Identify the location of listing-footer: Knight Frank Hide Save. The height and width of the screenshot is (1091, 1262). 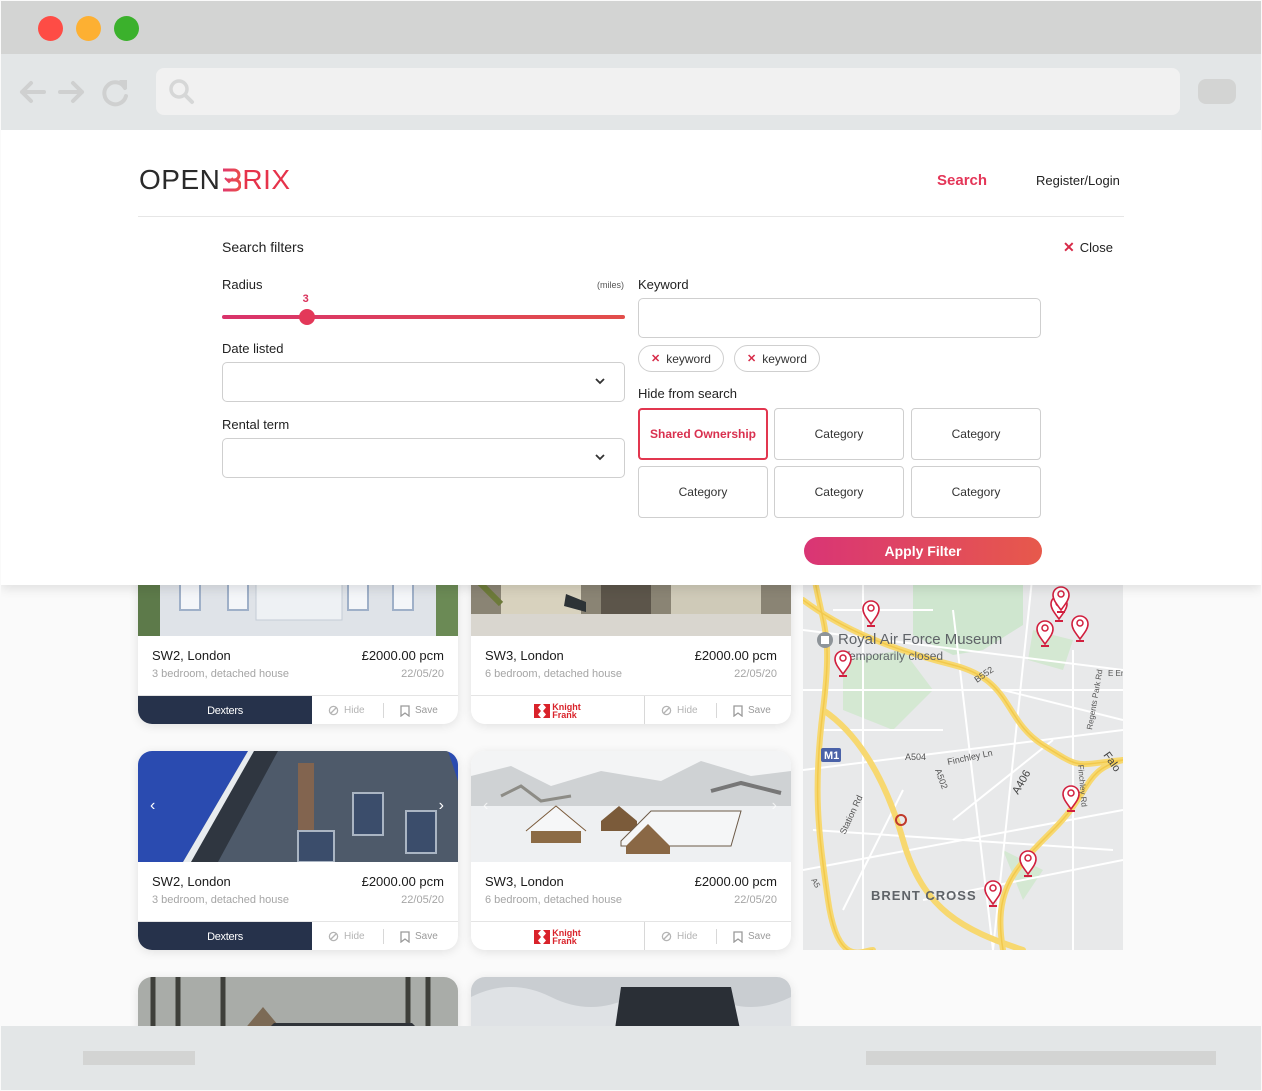
(631, 709).